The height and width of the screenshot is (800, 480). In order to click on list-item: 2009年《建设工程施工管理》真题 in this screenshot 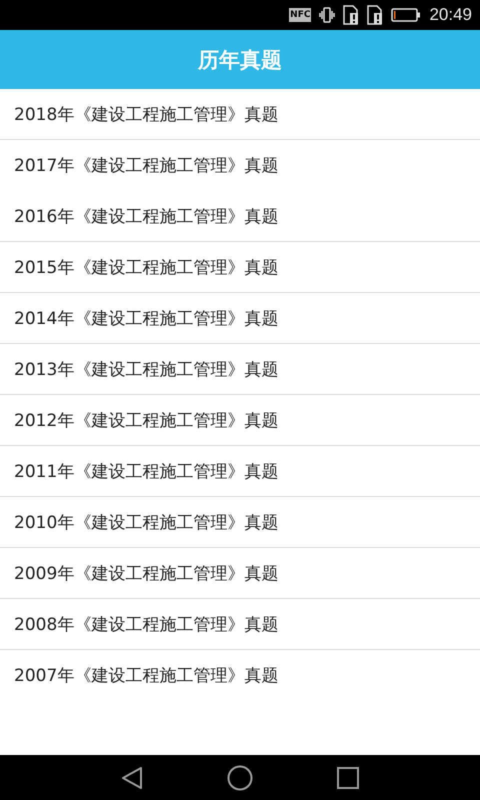, I will do `click(240, 573)`.